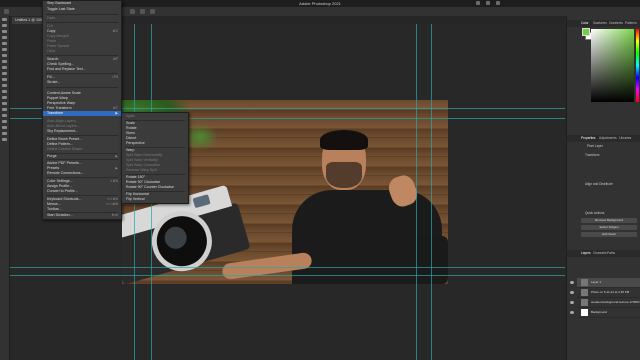  I want to click on eyedropper-tool-icon, so click(4, 55).